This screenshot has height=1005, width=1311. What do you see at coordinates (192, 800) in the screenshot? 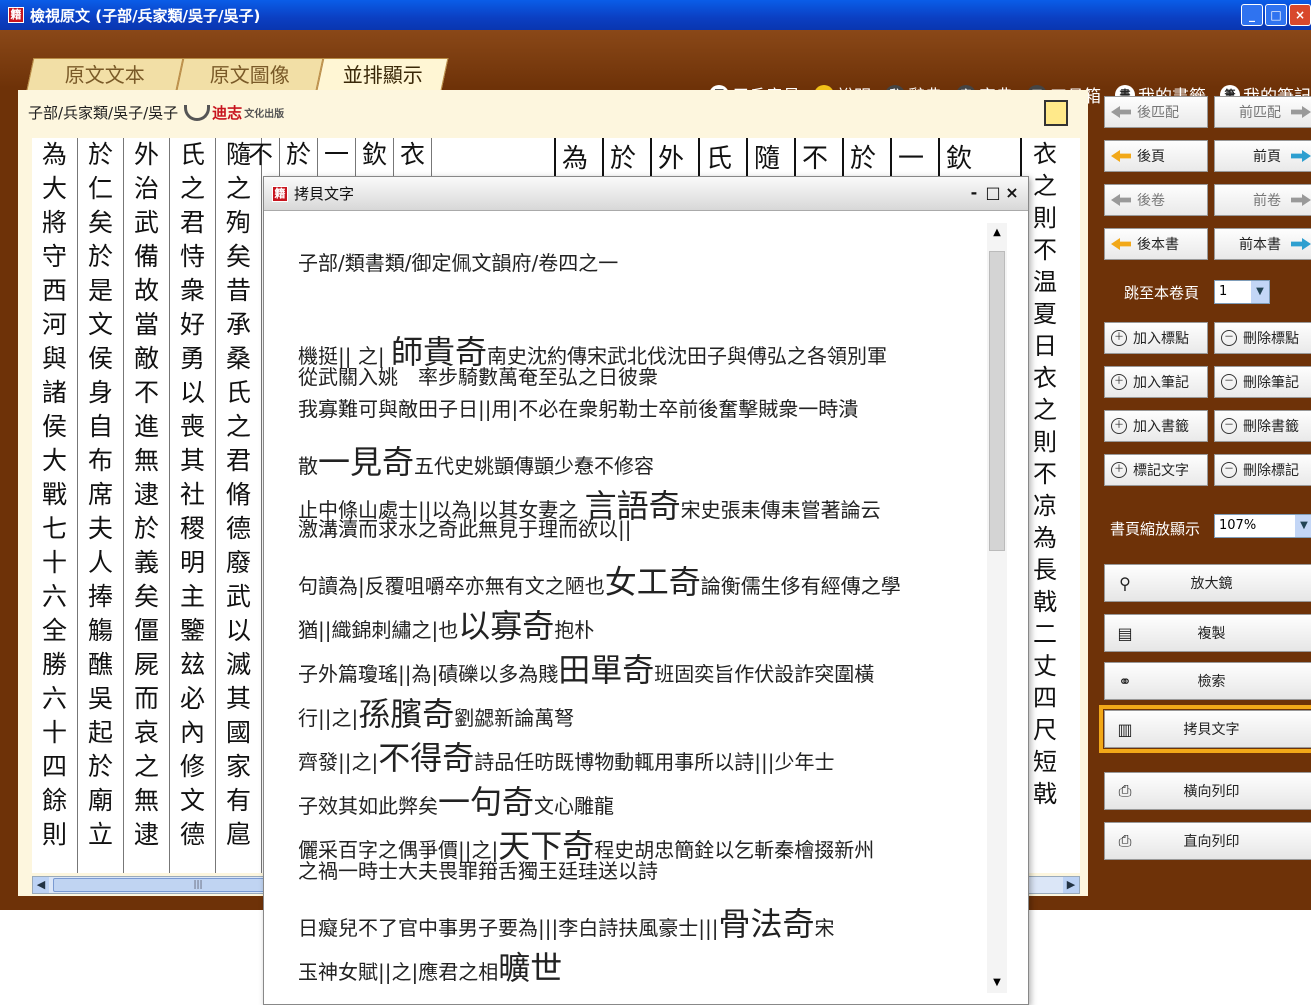
I see `text-char: 文` at bounding box center [192, 800].